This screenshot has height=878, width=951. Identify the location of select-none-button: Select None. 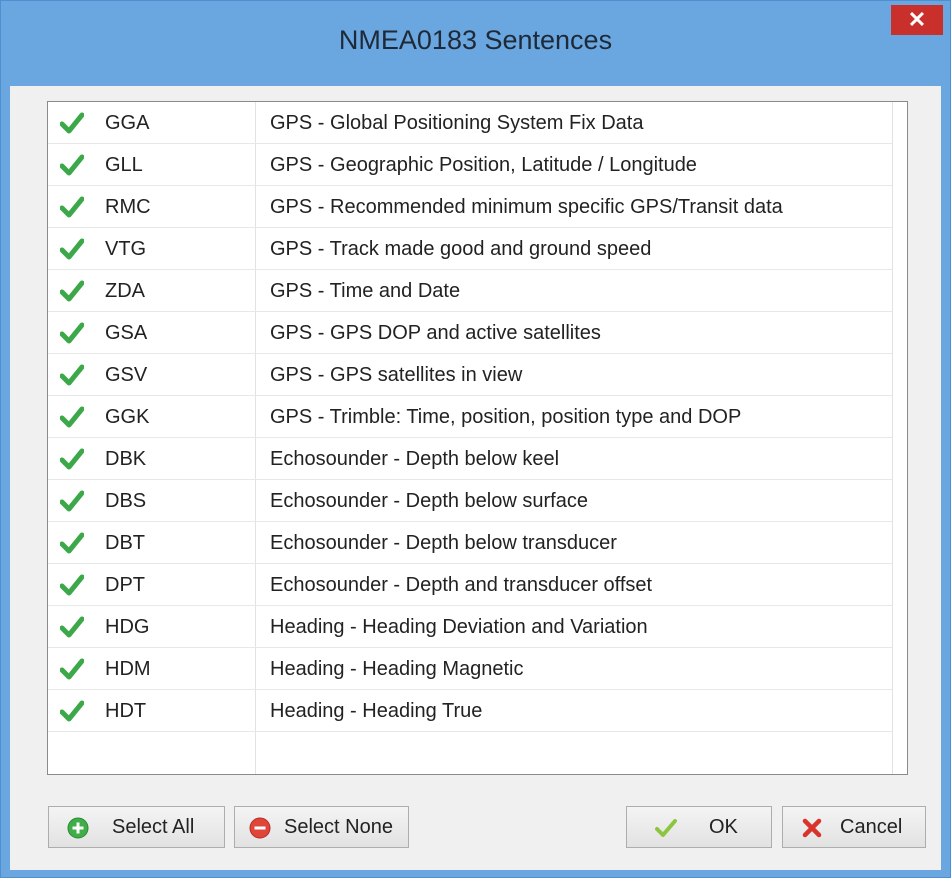
(321, 827).